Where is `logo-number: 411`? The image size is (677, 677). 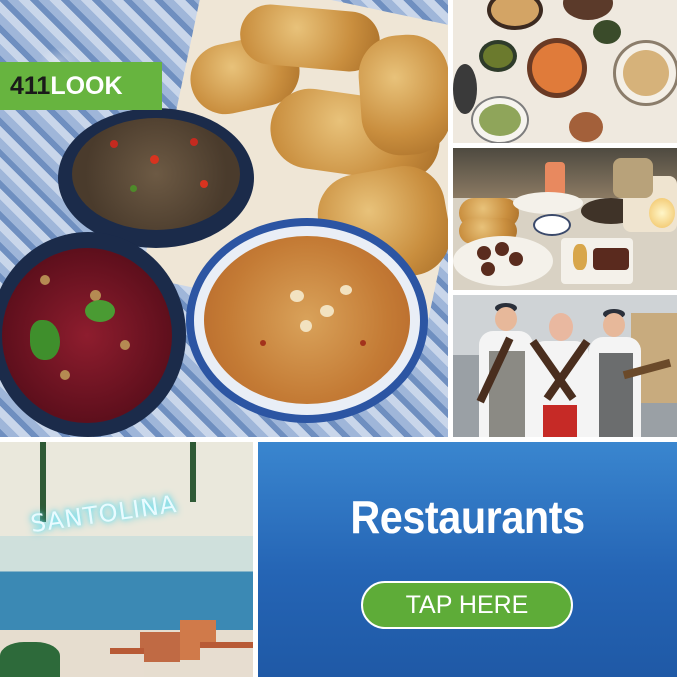
logo-number: 411 is located at coordinates (30, 85).